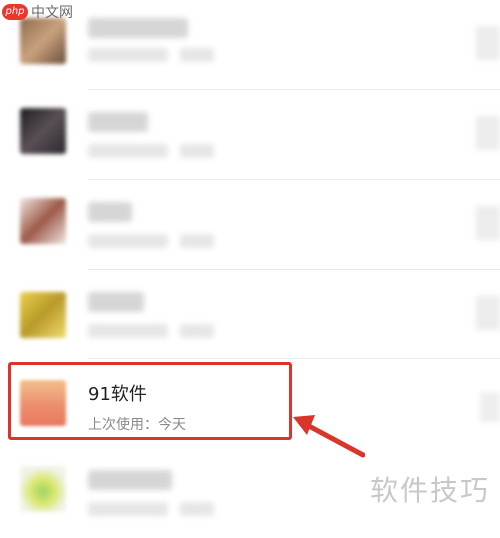 The image size is (500, 538). What do you see at coordinates (429, 490) in the screenshot?
I see `site-watermark-bottom: 软件技巧` at bounding box center [429, 490].